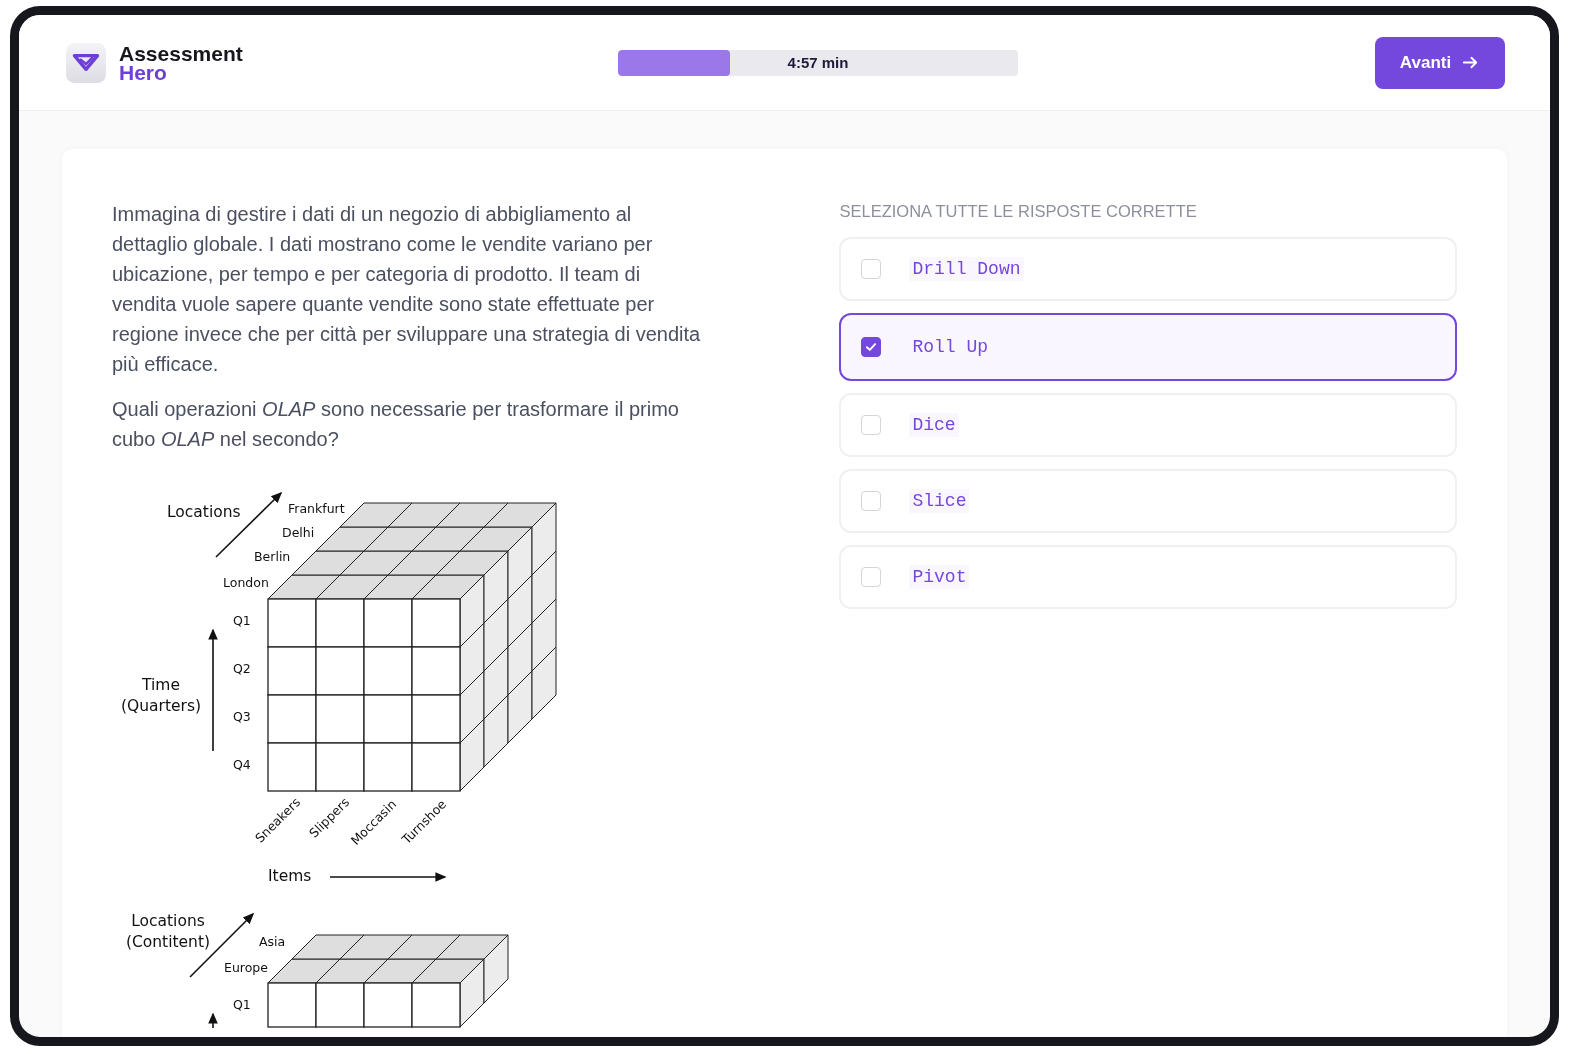  Describe the element at coordinates (316, 508) in the screenshot. I see `axis-label: Frankfurt` at that location.